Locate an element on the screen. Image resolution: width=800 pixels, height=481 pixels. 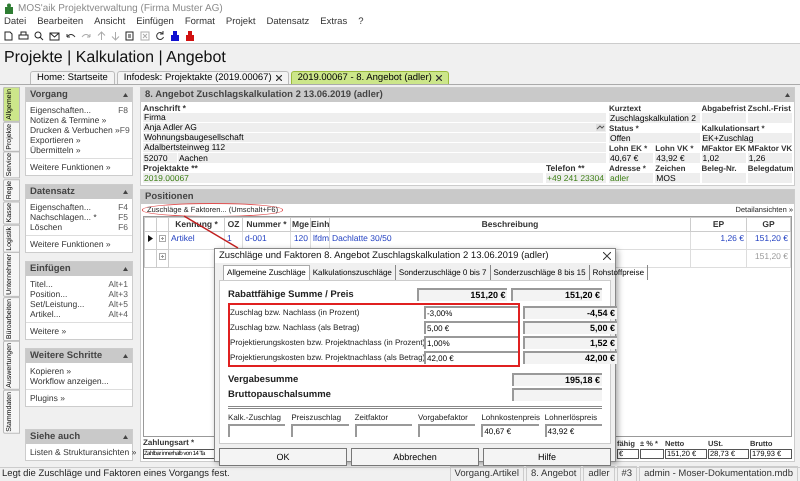
table-cell: 151,20 € is located at coordinates (768, 258).